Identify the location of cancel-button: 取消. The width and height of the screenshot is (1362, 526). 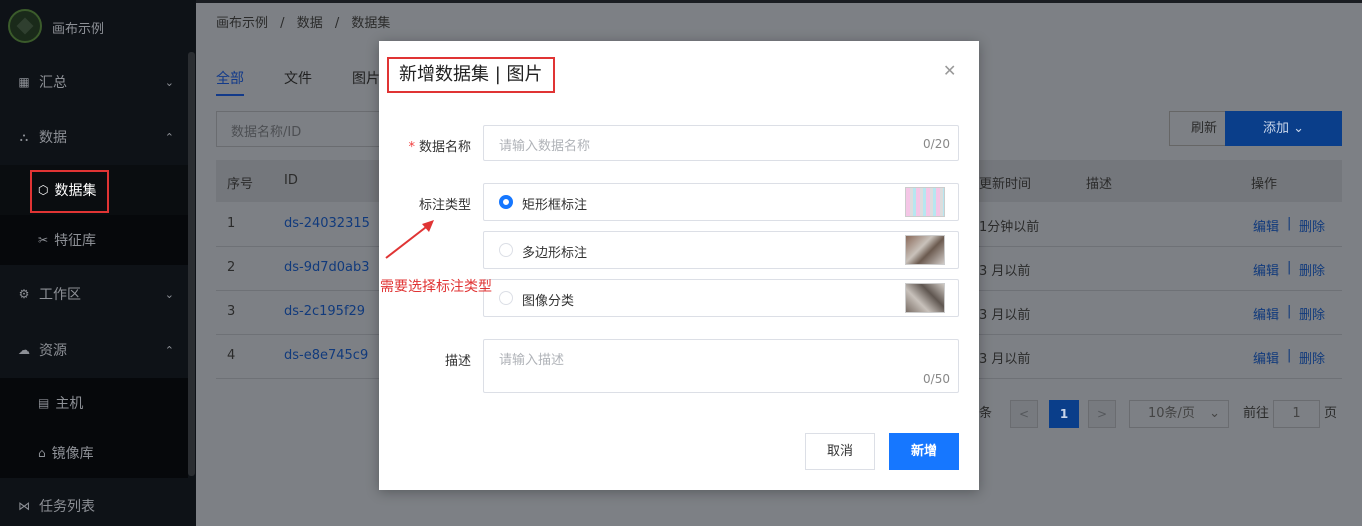
(840, 451).